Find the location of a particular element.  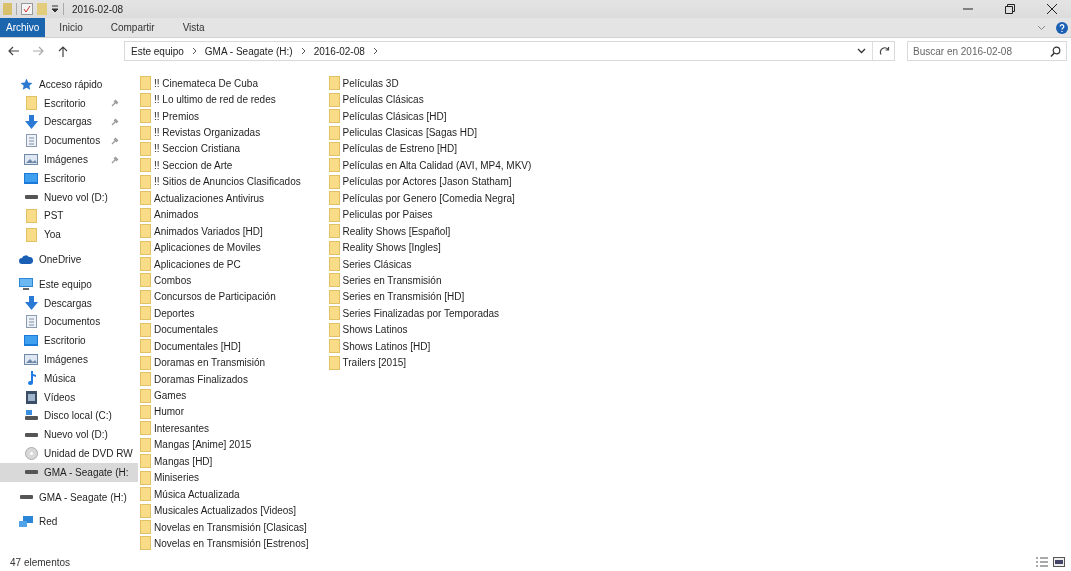

close-icon is located at coordinates (1052, 9).